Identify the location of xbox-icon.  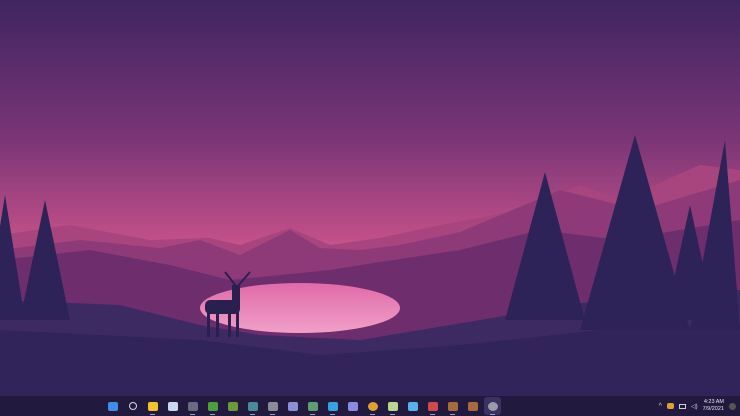
(212, 406).